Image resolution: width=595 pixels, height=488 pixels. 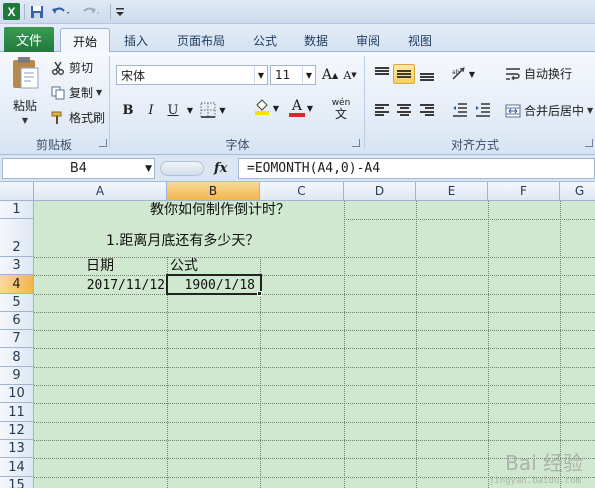 I want to click on merge-center-label: 合并后居中, so click(x=554, y=111).